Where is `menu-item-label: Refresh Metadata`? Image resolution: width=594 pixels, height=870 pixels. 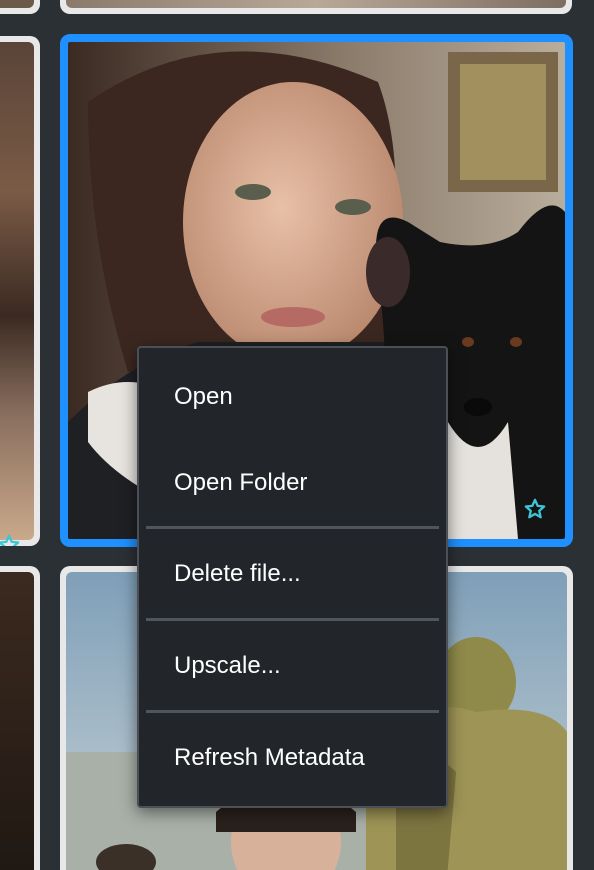 menu-item-label: Refresh Metadata is located at coordinates (269, 757).